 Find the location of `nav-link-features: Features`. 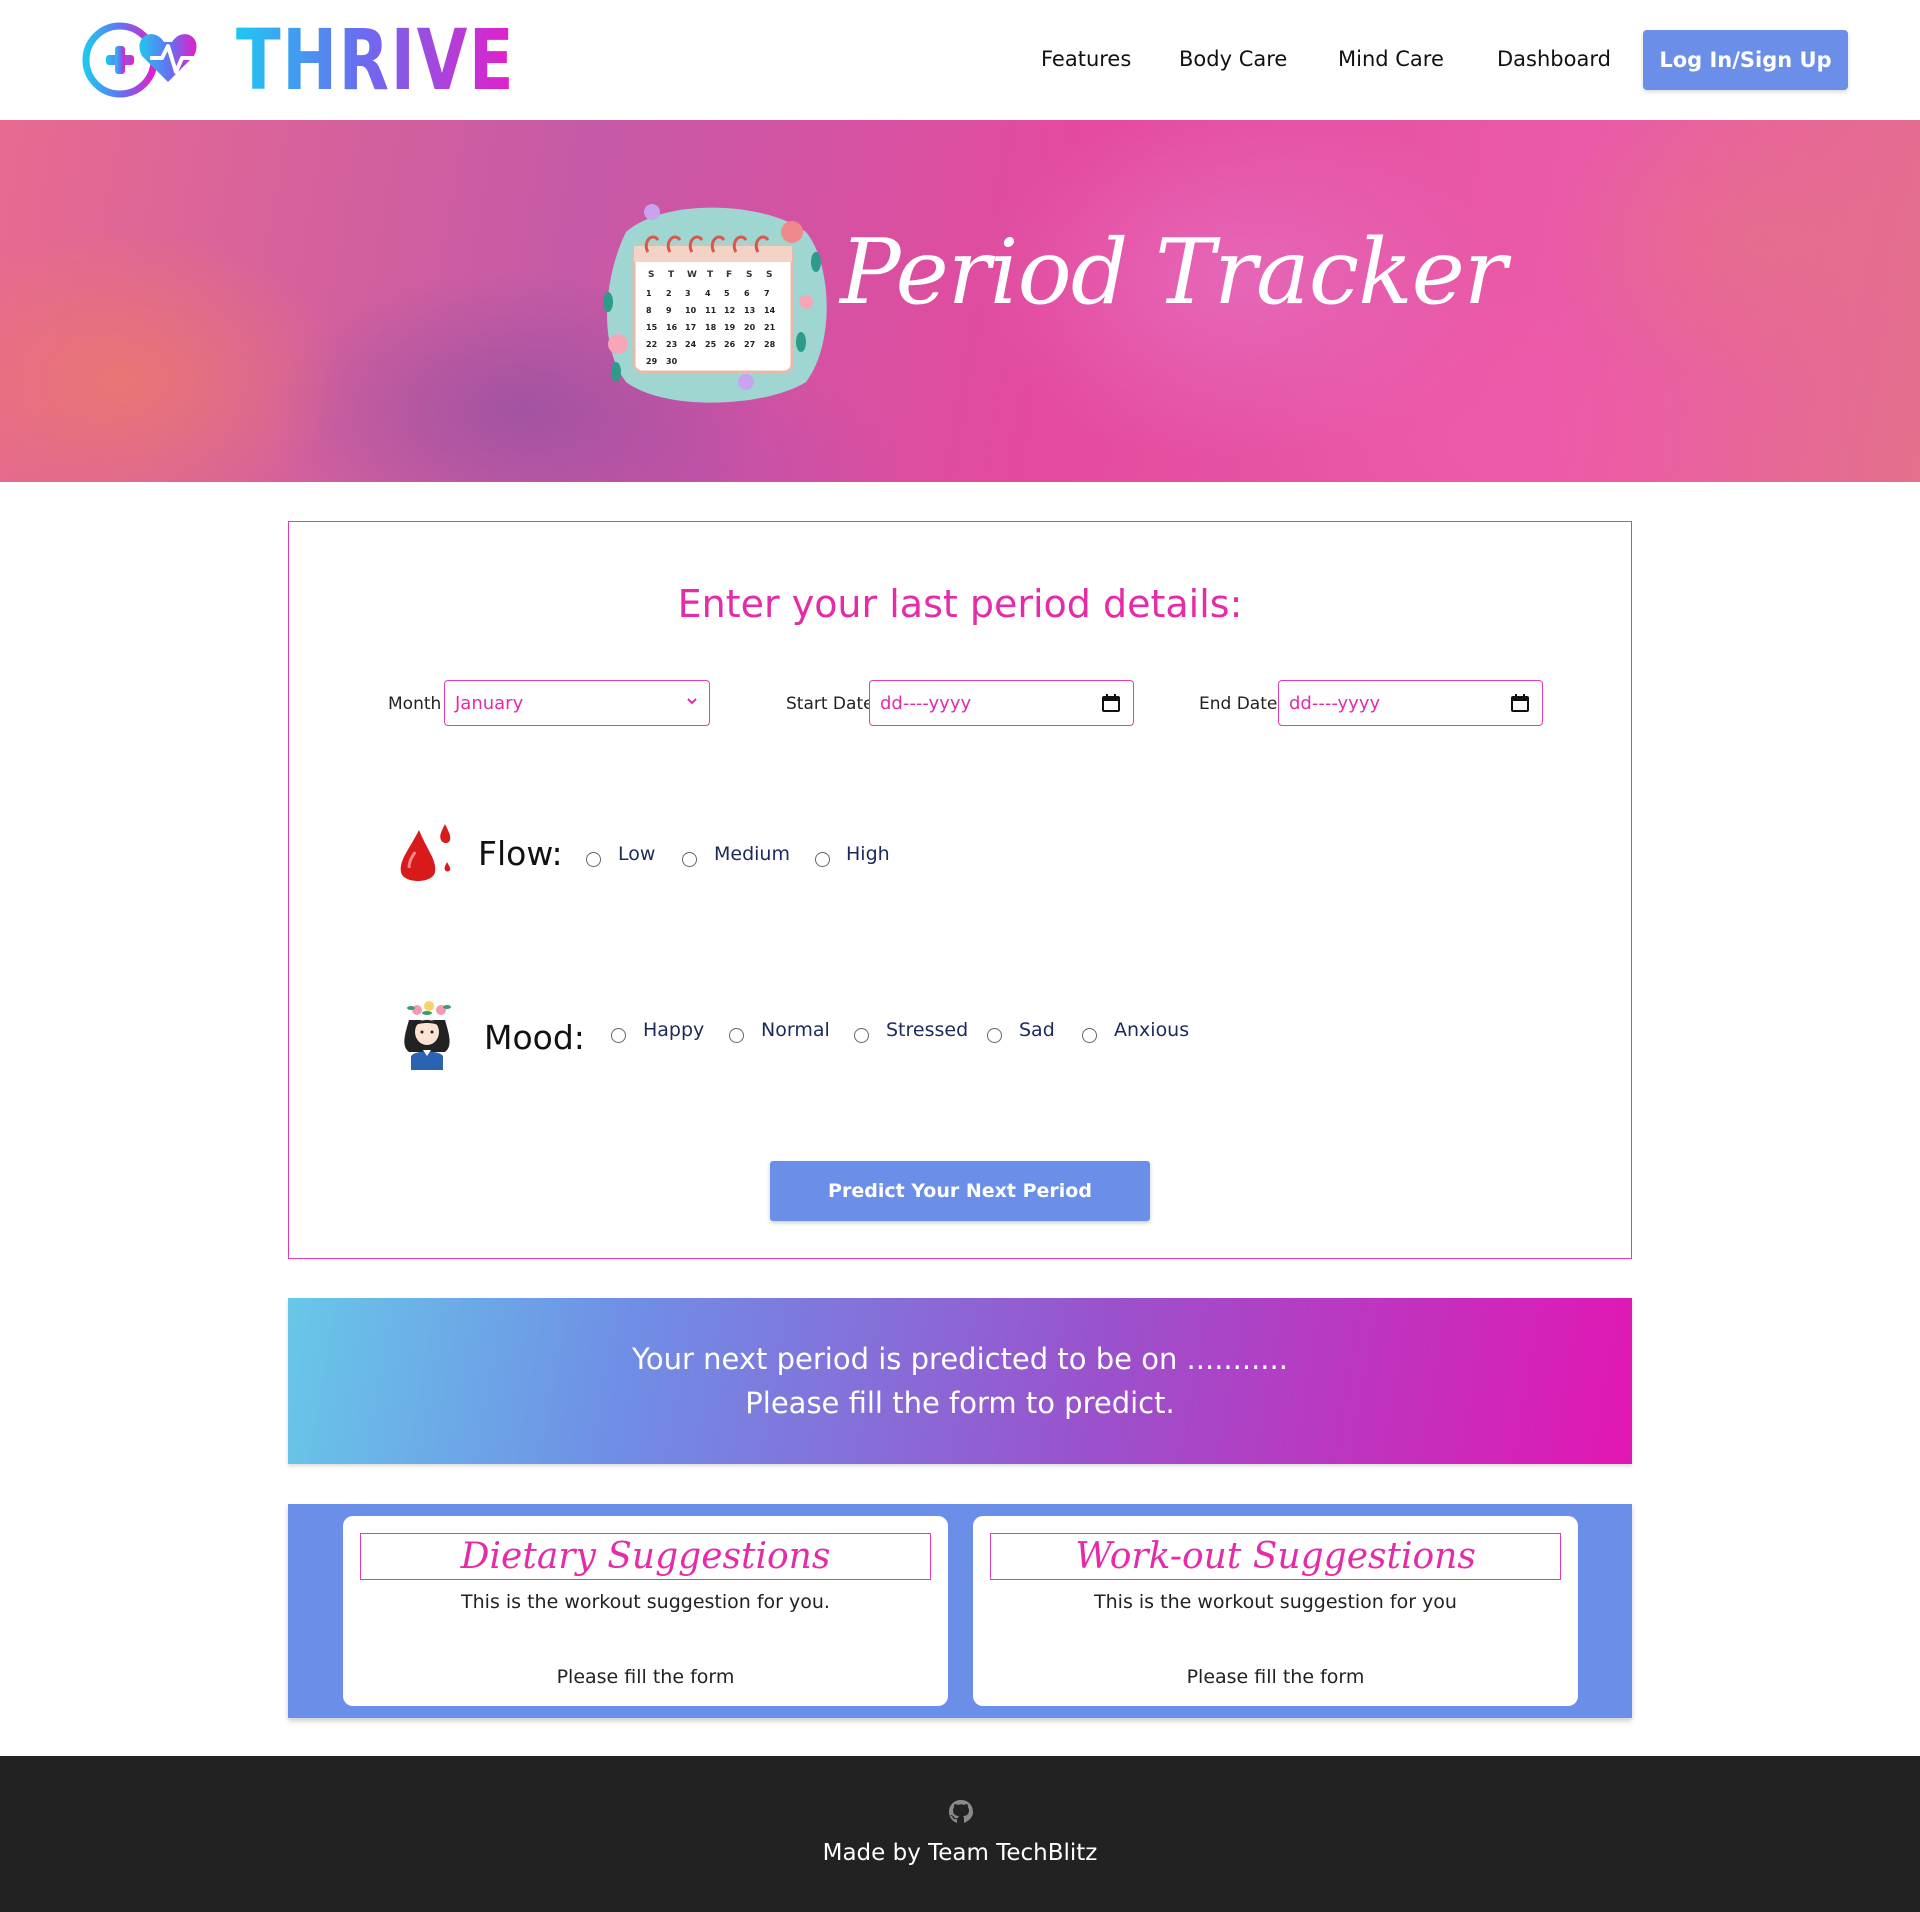

nav-link-features: Features is located at coordinates (1086, 59).